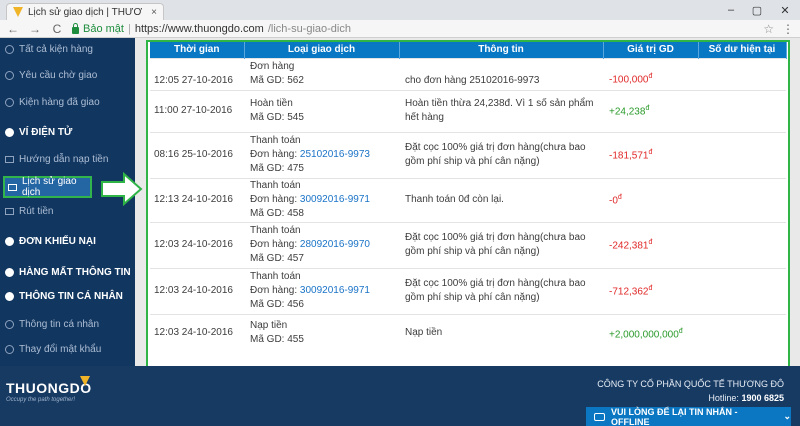 This screenshot has height=426, width=800. What do you see at coordinates (197, 50) in the screenshot?
I see `column-header-time: Thời gian` at bounding box center [197, 50].